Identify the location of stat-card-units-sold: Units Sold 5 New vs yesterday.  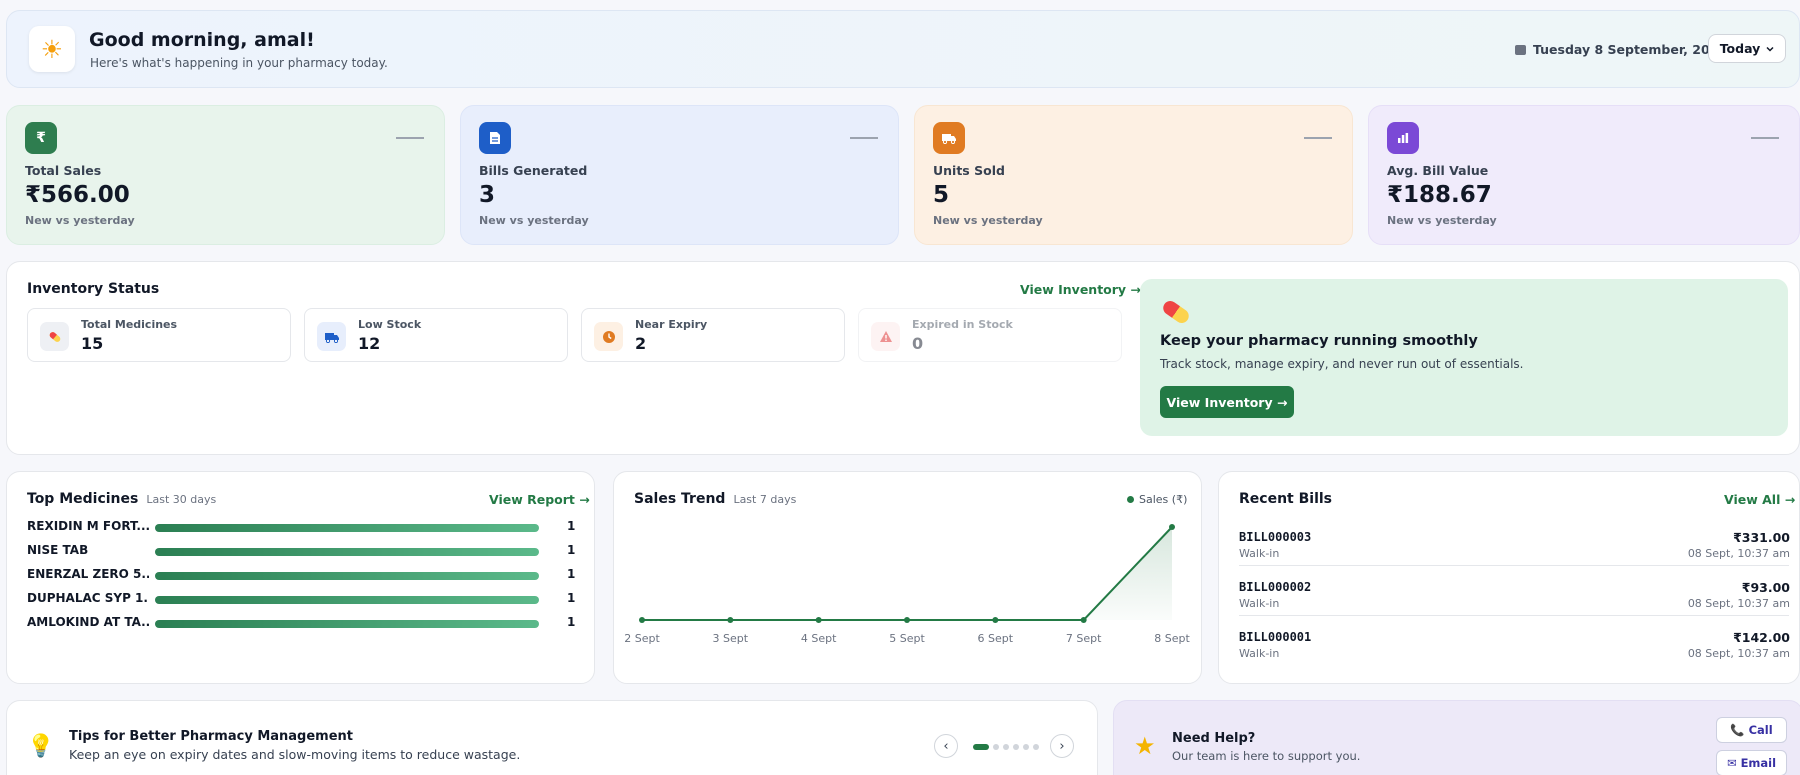
(1133, 175).